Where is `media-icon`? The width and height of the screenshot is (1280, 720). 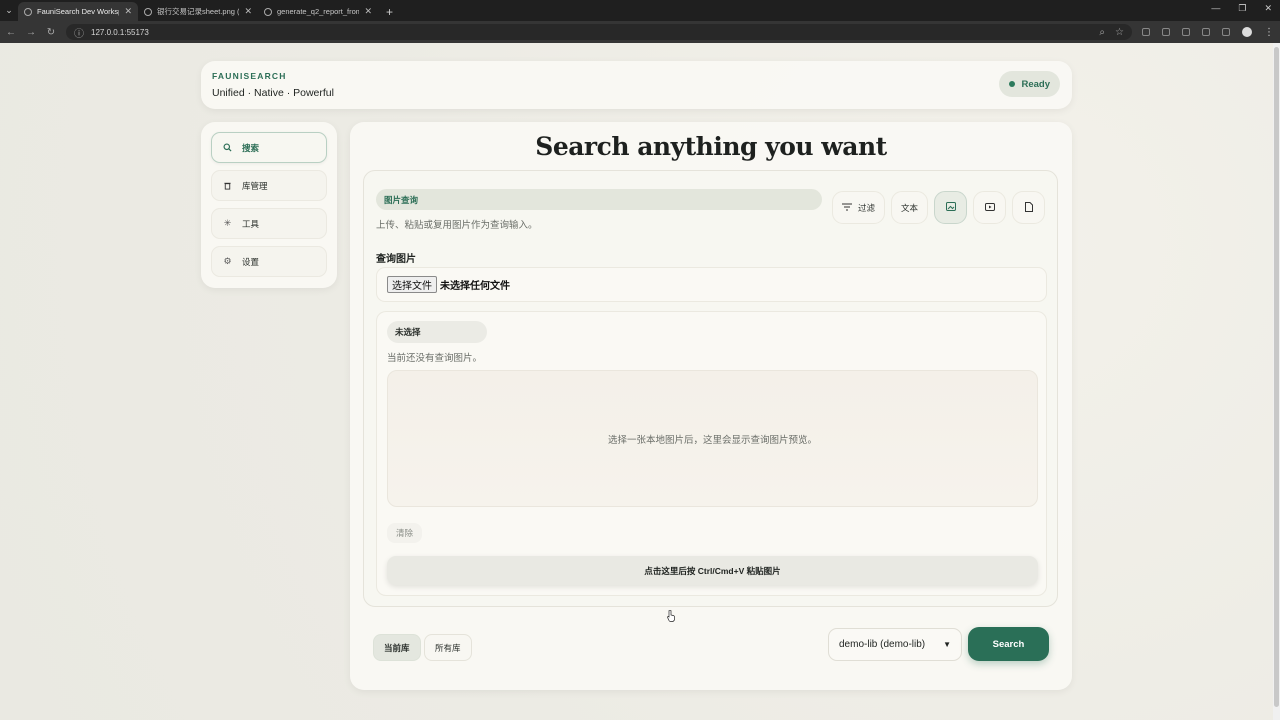 media-icon is located at coordinates (1226, 32).